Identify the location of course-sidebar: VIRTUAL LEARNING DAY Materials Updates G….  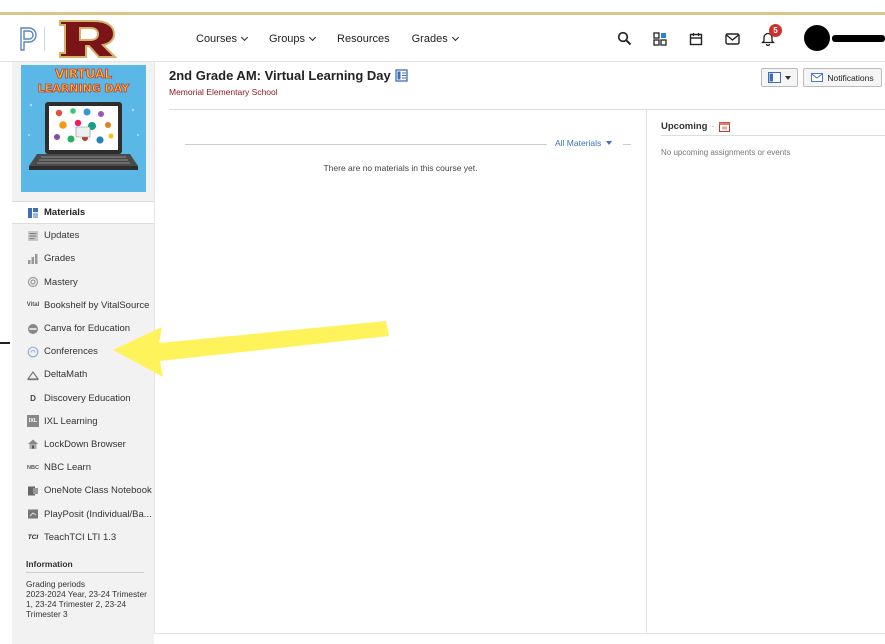
(83, 353).